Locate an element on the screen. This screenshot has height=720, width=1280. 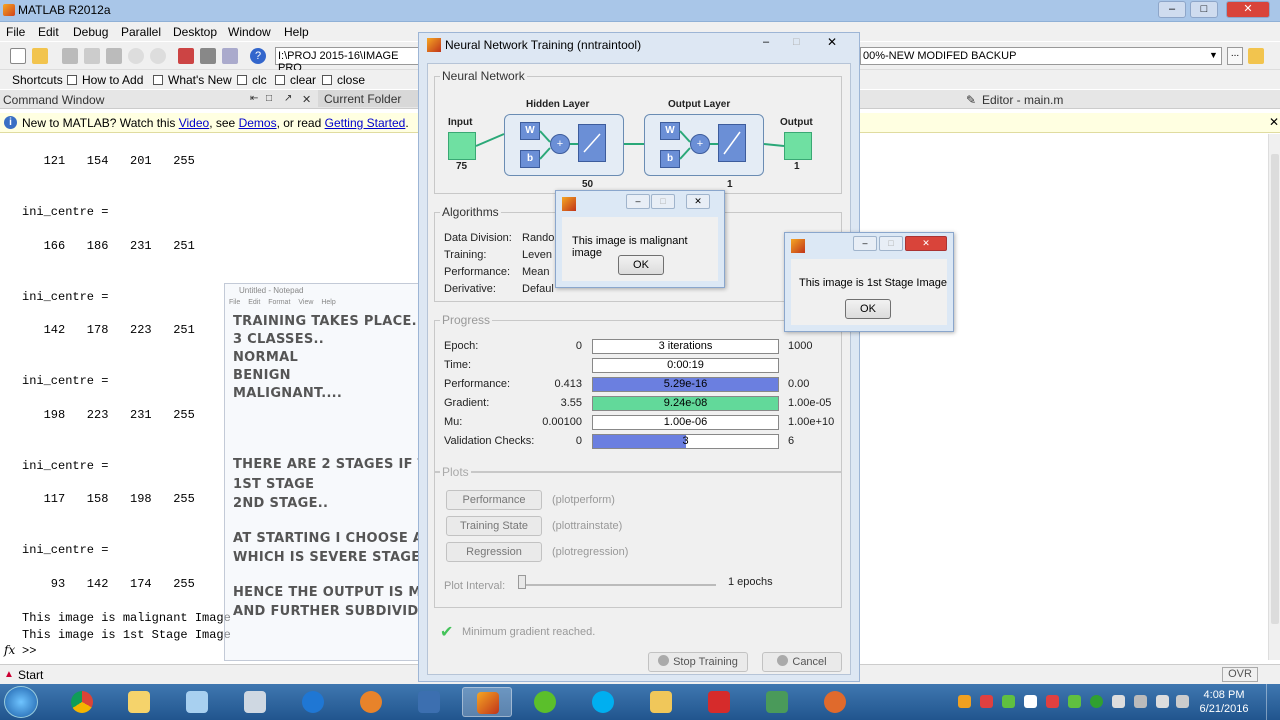
info-close-icon: ✕ is located at coordinates (1274, 122).